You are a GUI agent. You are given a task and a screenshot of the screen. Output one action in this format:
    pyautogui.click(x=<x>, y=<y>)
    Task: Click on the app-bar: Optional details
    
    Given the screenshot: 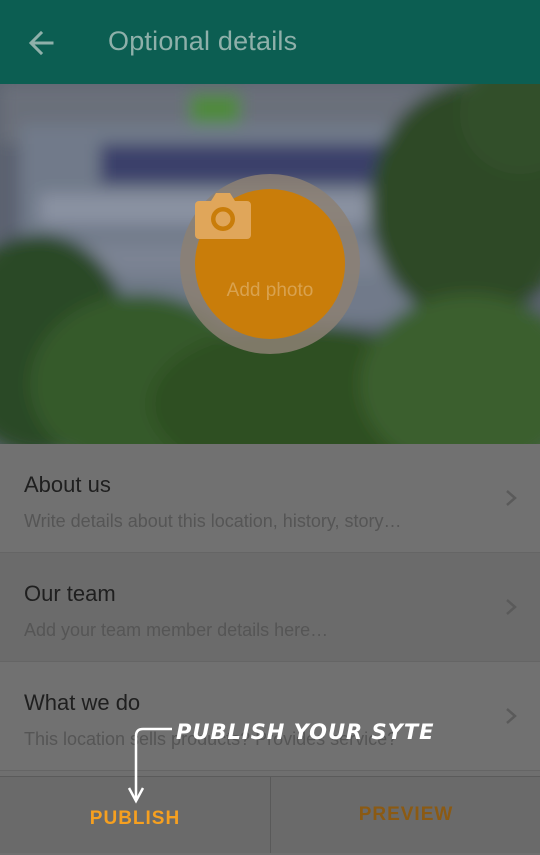 What is the action you would take?
    pyautogui.click(x=270, y=42)
    